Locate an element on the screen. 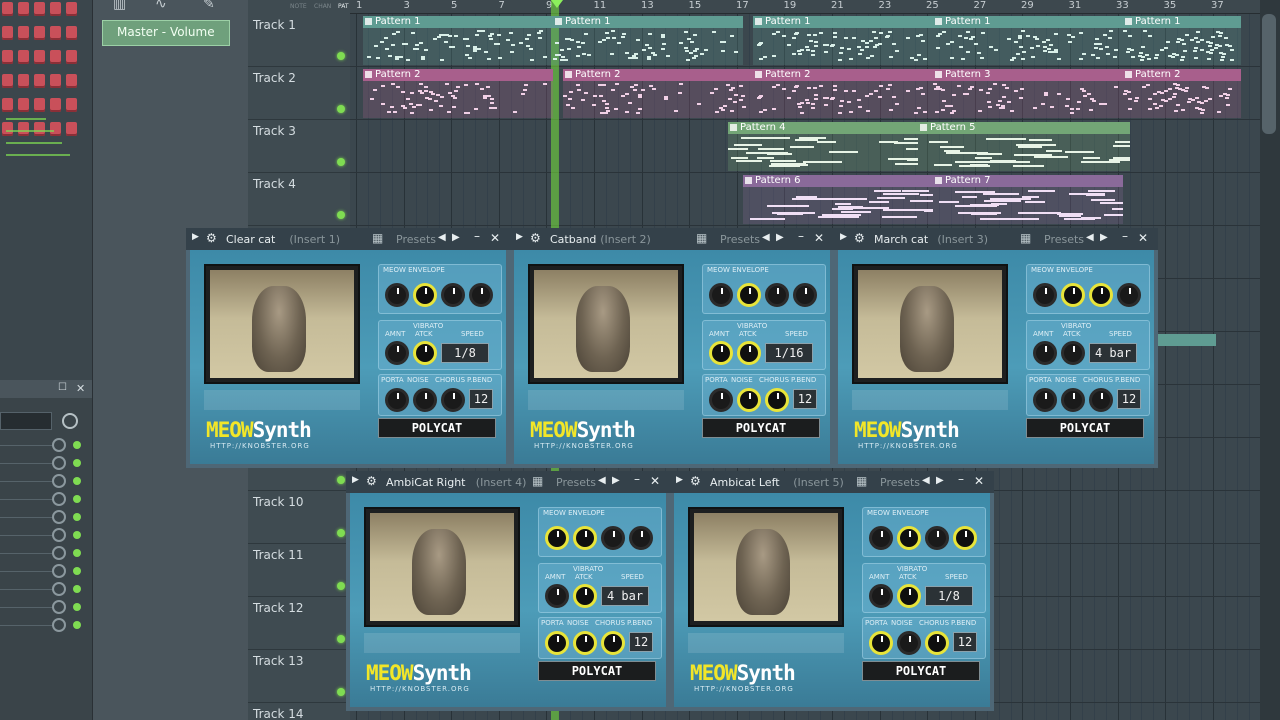 The image size is (1280, 720). track-header: Track 4 is located at coordinates (299, 199).